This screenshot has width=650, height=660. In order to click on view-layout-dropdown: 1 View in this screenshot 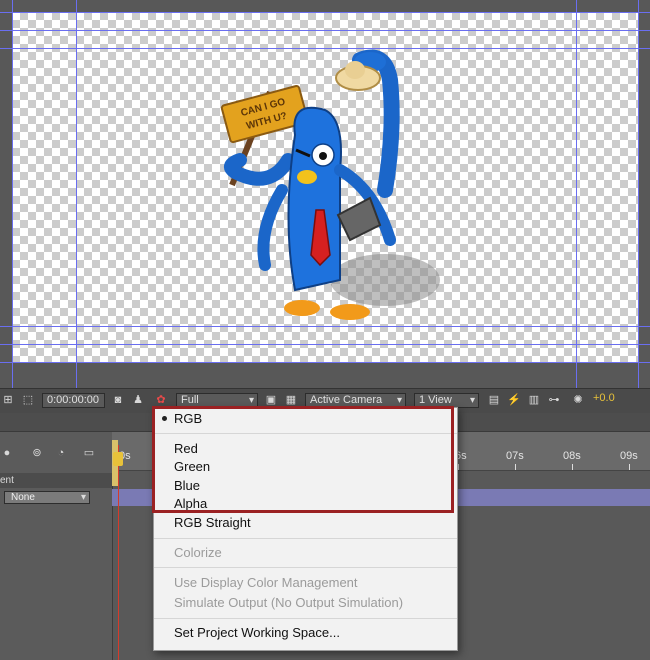, I will do `click(446, 400)`.